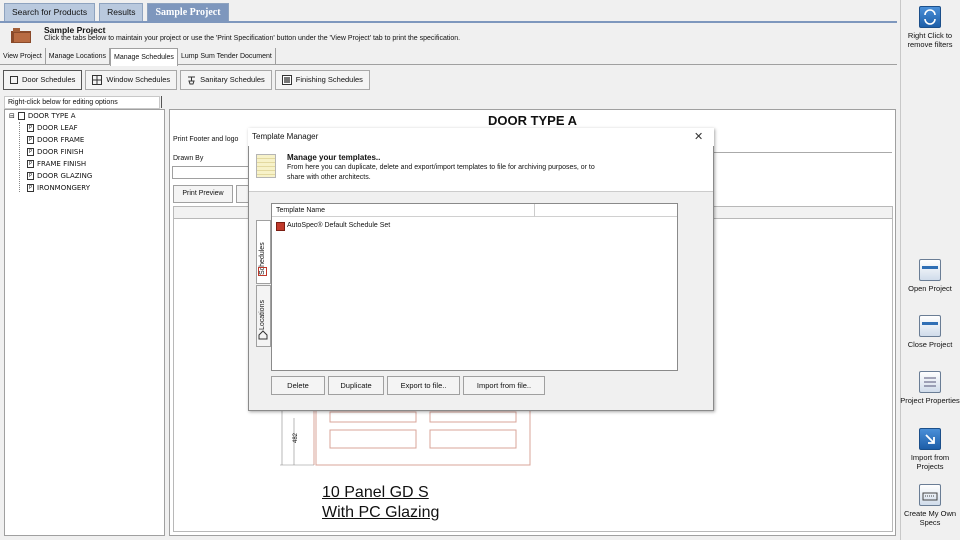 The image size is (960, 540). I want to click on footer-rule, so click(796, 152).